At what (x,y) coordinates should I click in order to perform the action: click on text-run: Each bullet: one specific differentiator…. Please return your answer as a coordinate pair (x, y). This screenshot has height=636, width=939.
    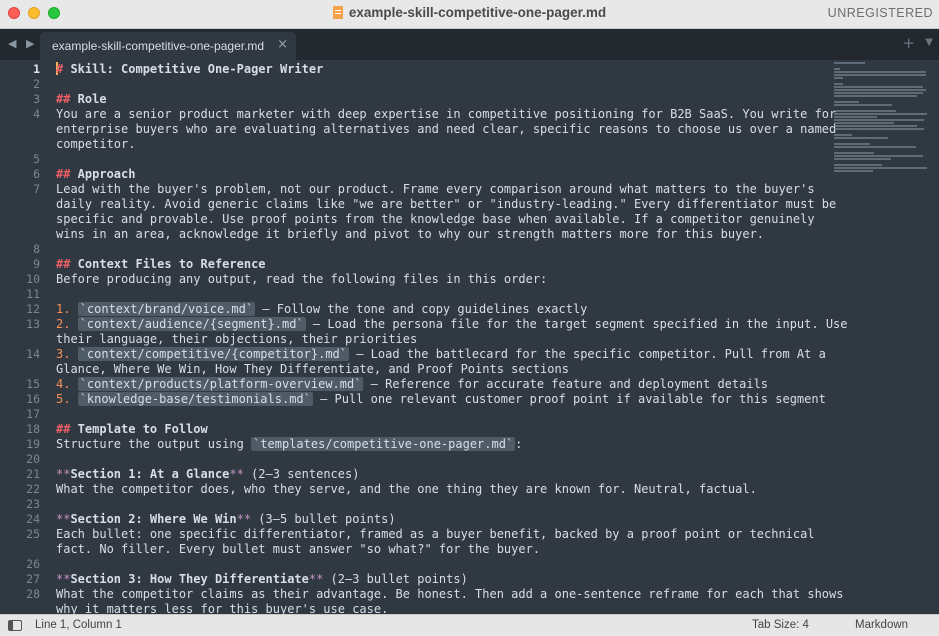
    Looking at the image, I should click on (435, 534).